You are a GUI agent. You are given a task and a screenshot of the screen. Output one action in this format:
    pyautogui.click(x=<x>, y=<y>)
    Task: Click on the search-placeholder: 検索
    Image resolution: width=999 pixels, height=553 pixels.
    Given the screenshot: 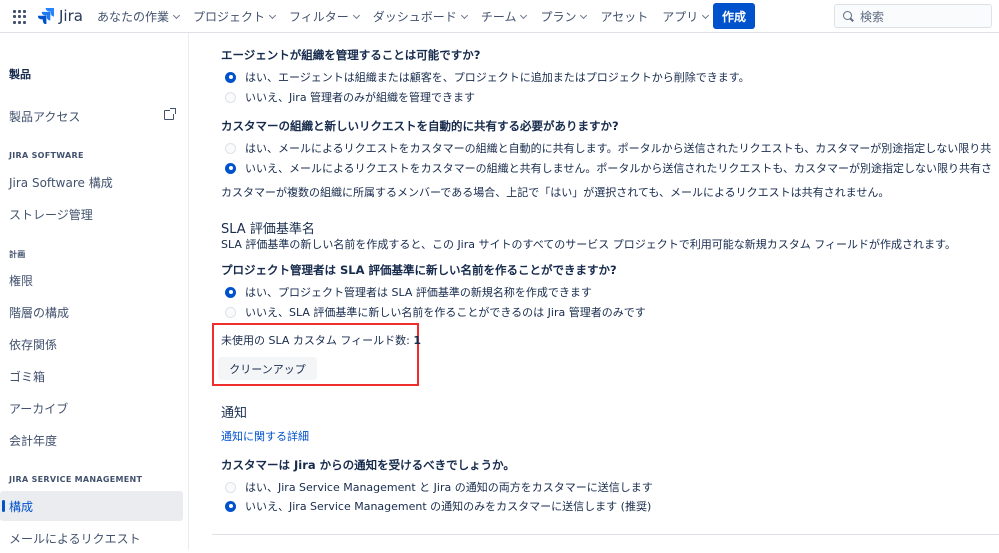 What is the action you would take?
    pyautogui.click(x=872, y=16)
    